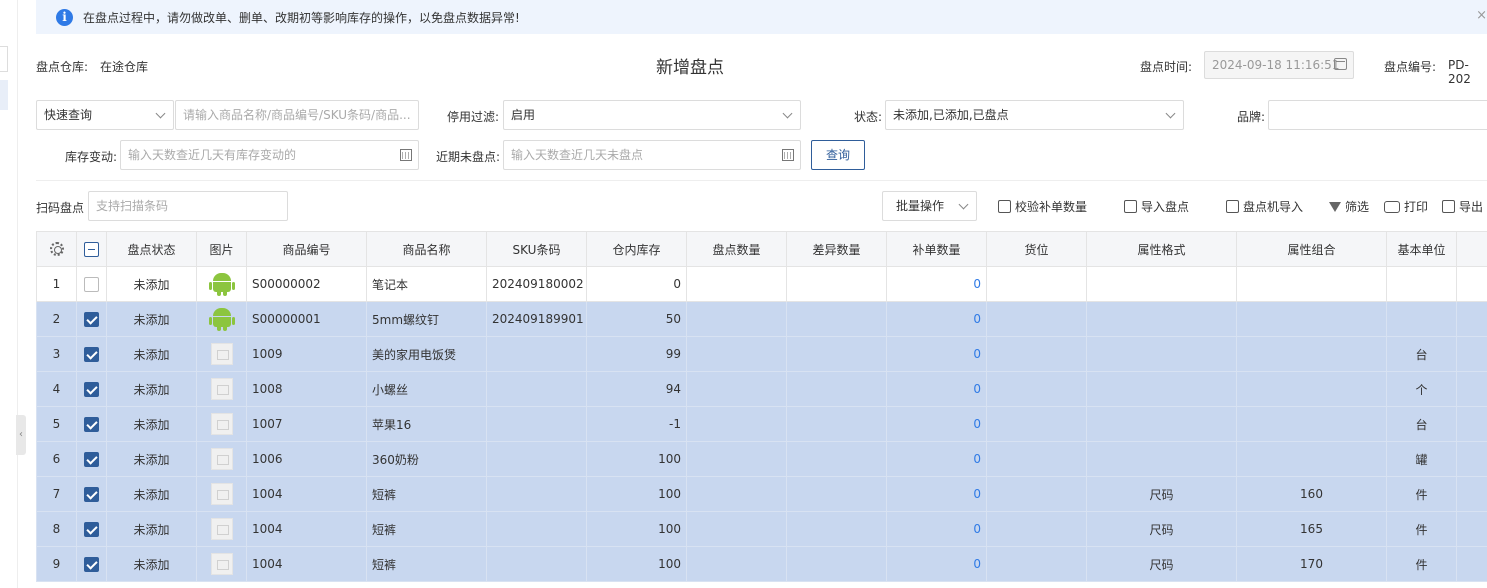  I want to click on device-import-button: 盘点机导入, so click(1264, 206).